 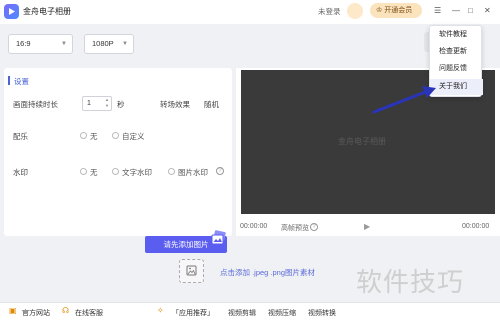 I want to click on wm-none-label: 无, so click(x=94, y=172).